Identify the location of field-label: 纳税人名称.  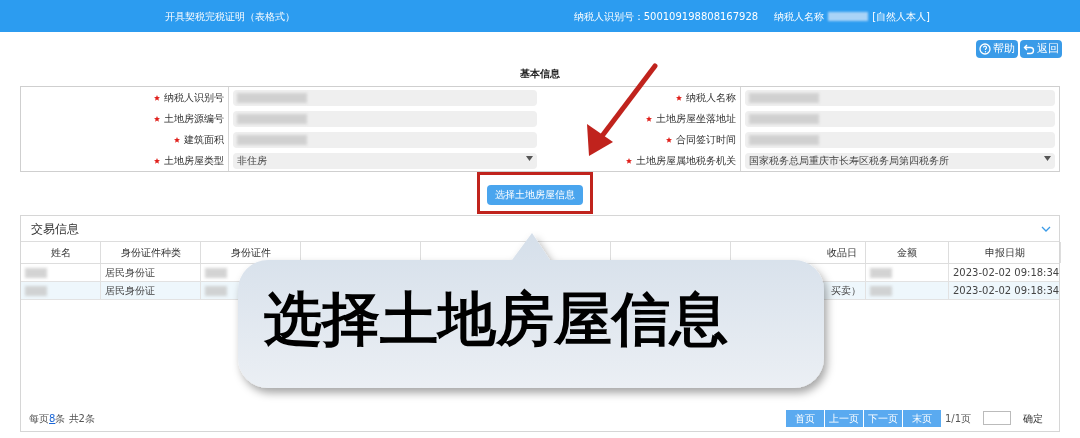
(711, 98).